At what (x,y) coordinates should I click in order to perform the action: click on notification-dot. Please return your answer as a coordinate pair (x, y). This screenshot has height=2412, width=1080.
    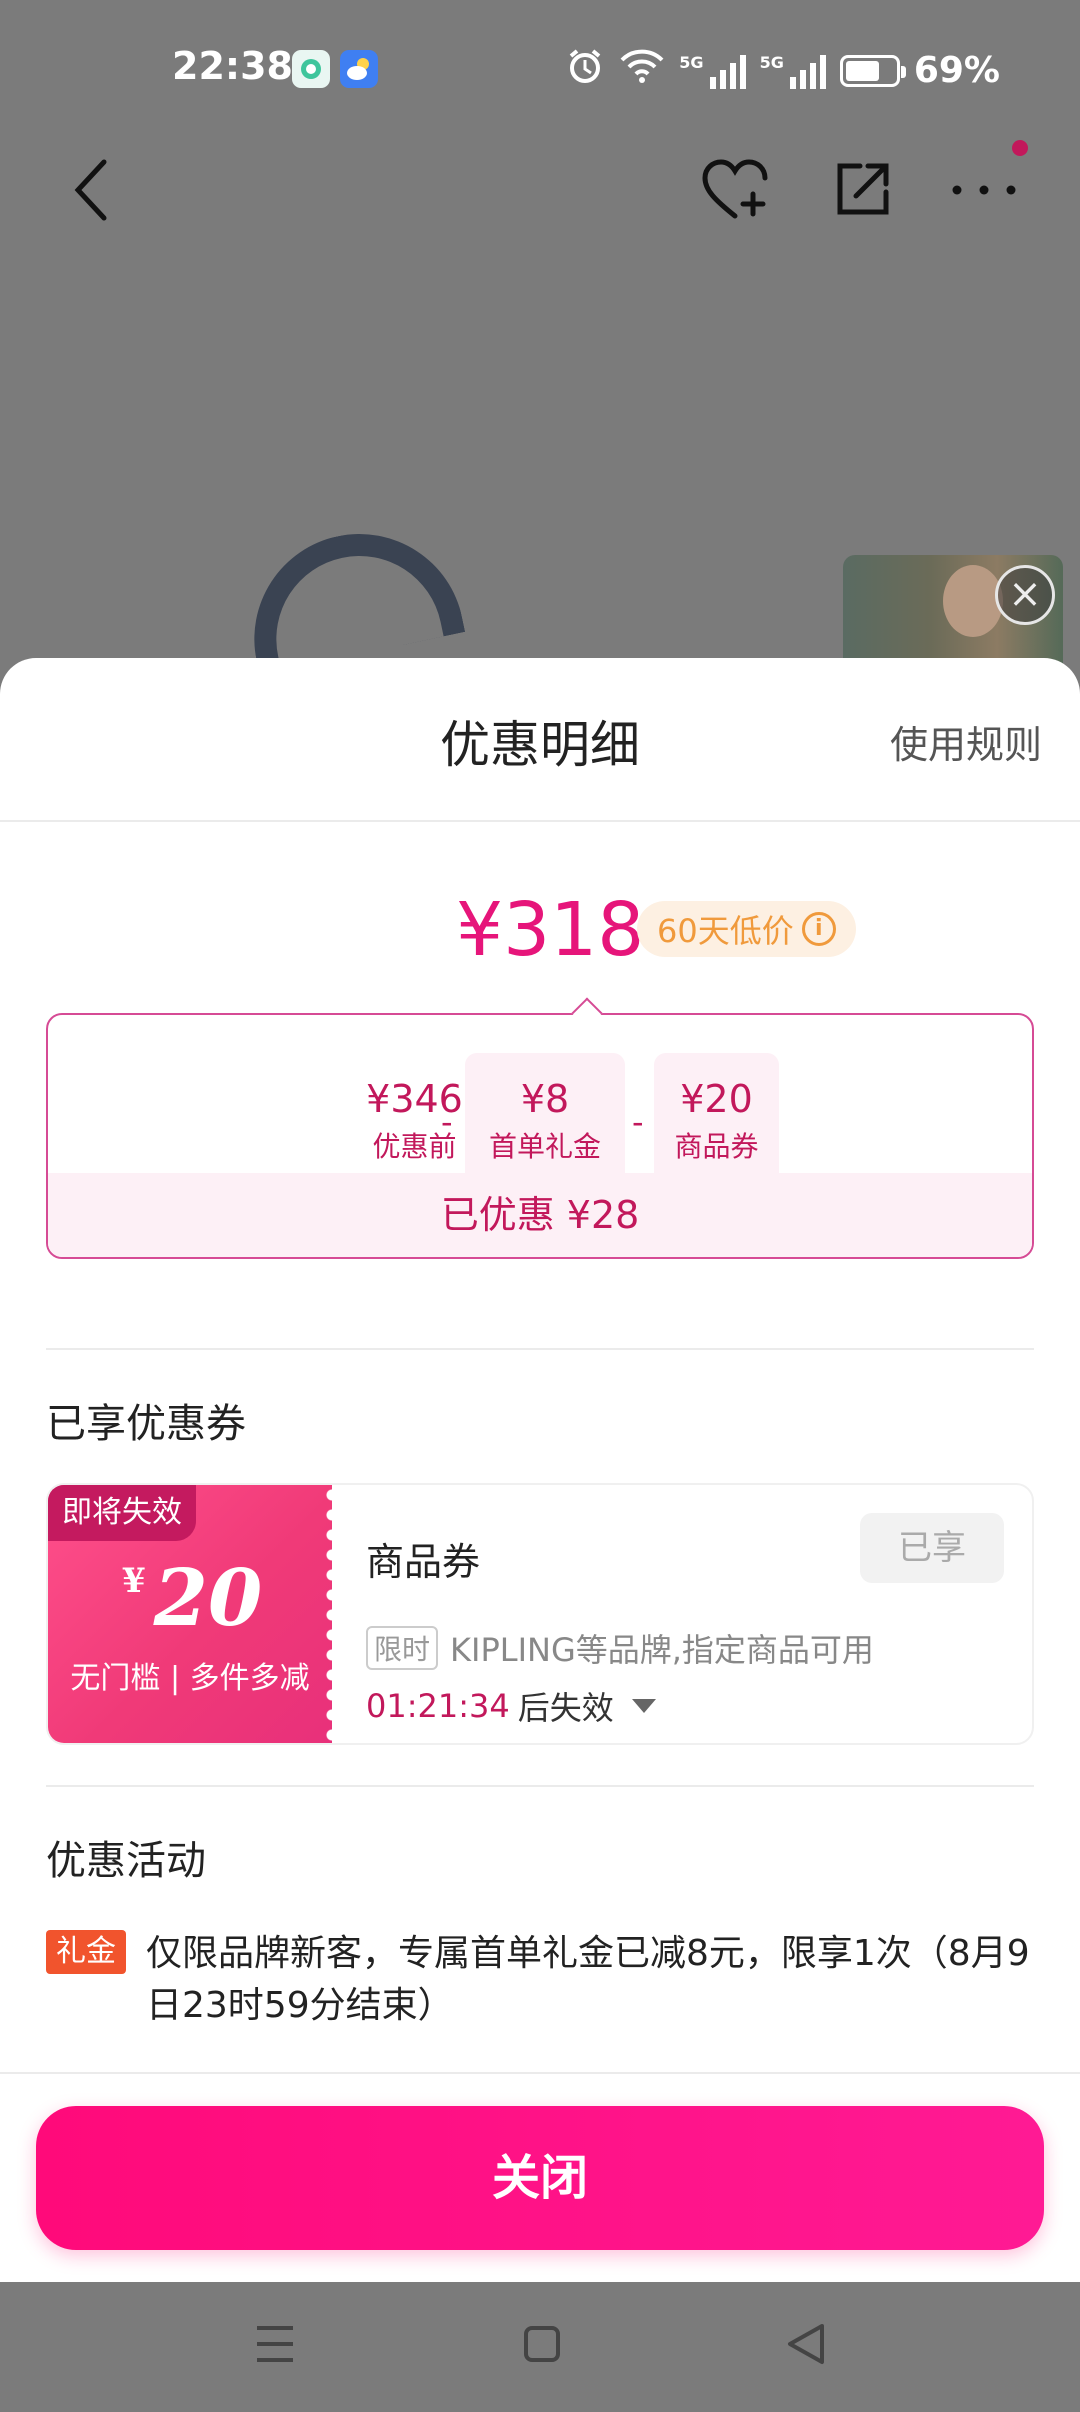
    Looking at the image, I should click on (1020, 148).